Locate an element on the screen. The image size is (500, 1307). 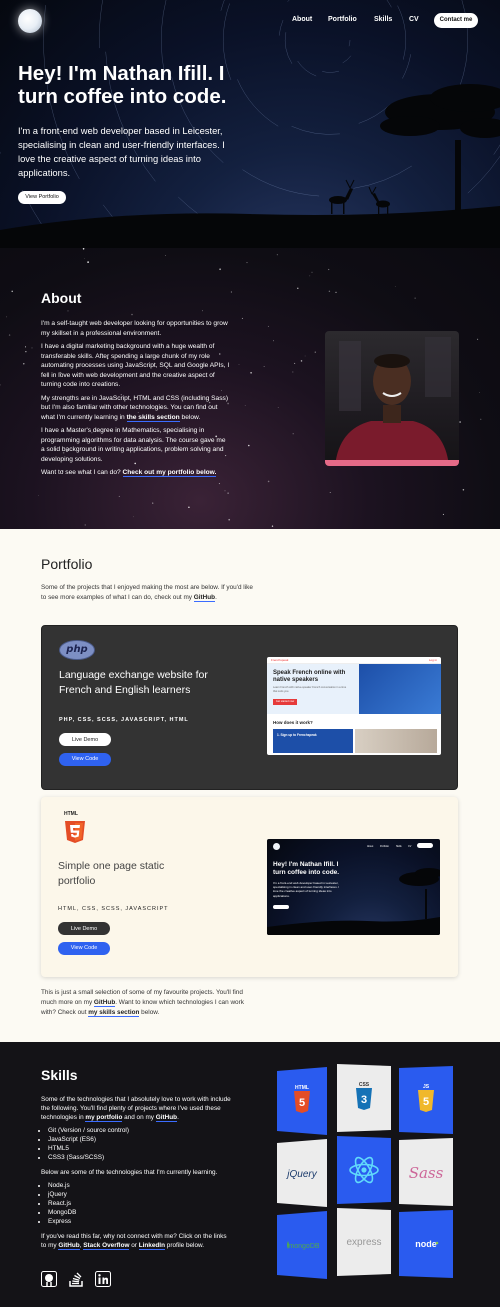
screenshot-how-heading: How does it work? is located at coordinates (293, 722).